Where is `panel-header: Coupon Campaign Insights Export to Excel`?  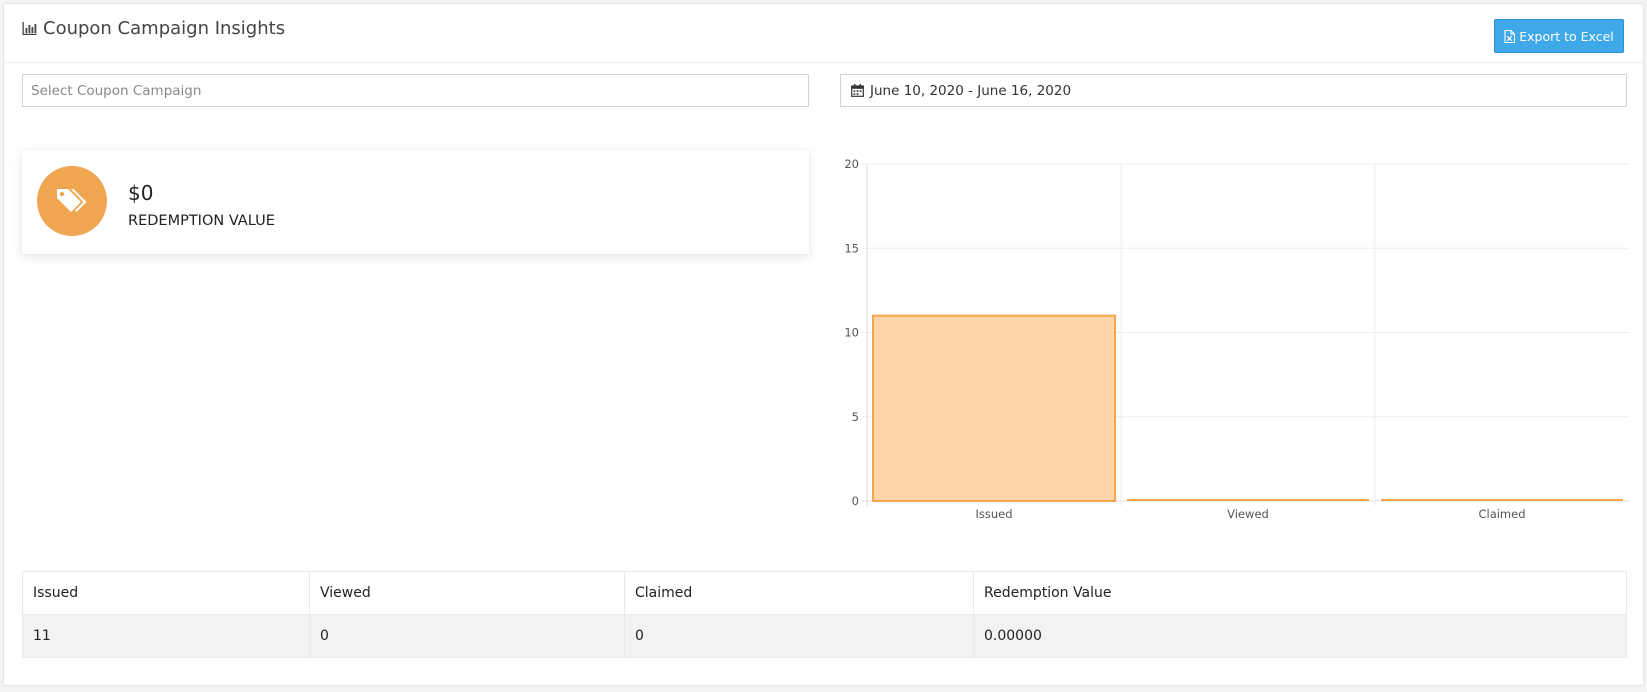
panel-header: Coupon Campaign Insights Export to Excel is located at coordinates (823, 33).